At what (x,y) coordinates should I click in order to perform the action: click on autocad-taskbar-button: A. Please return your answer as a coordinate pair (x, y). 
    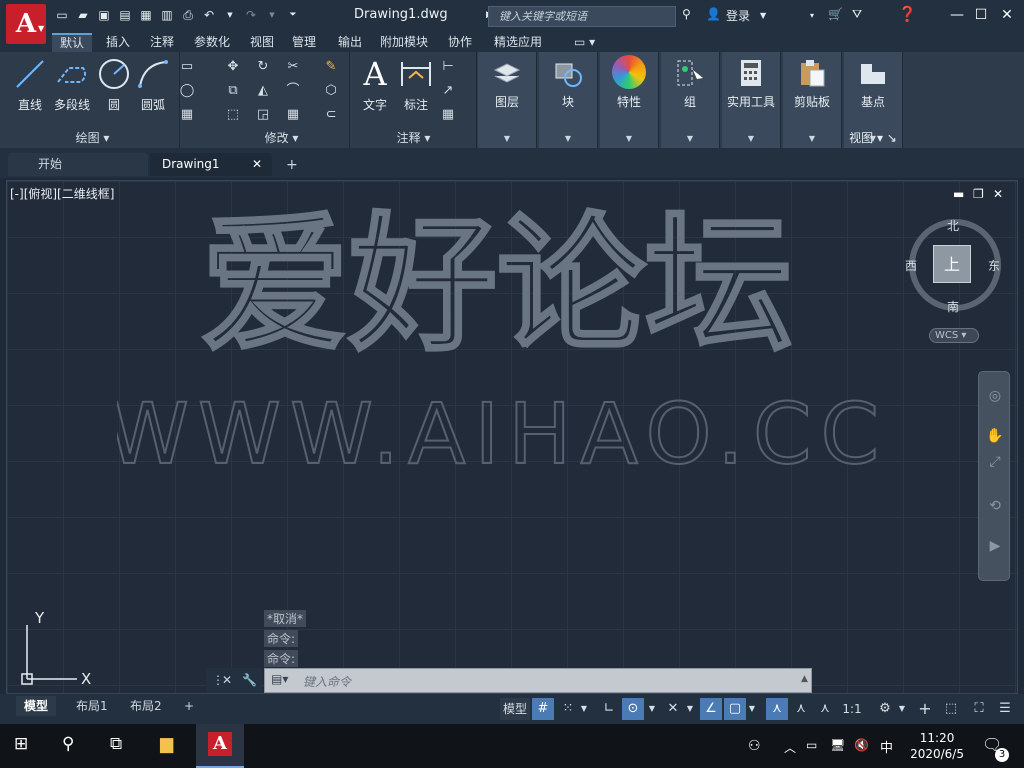
    Looking at the image, I should click on (220, 746).